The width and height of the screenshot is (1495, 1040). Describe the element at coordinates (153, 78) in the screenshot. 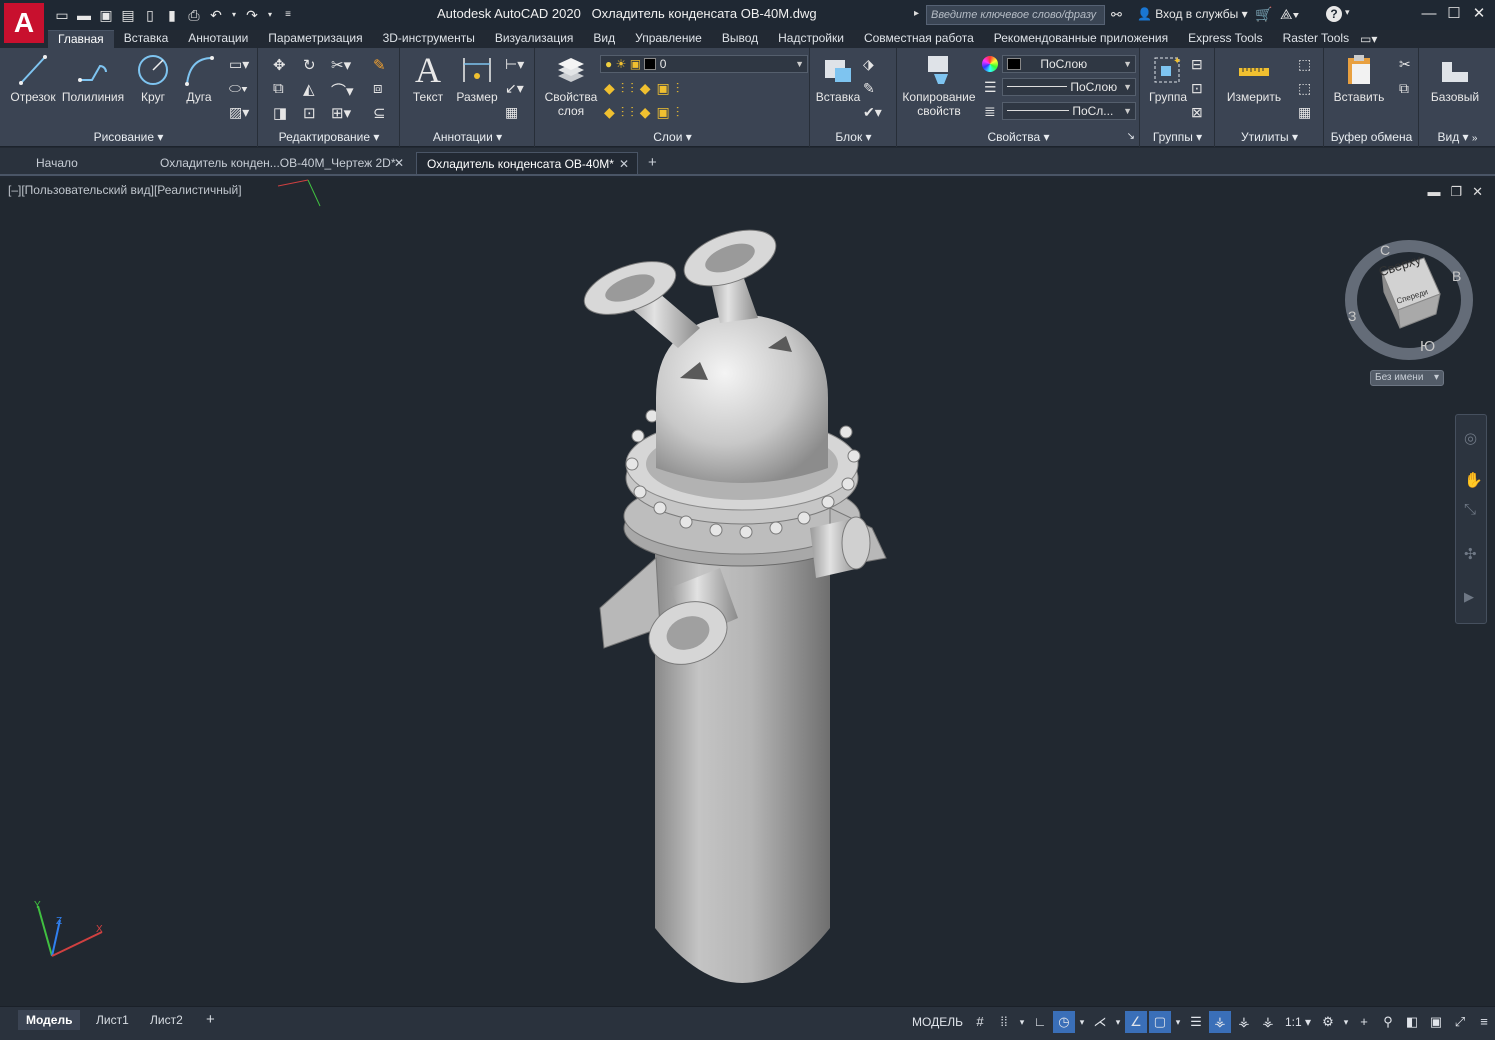

I see `circle-button: Круг` at that location.